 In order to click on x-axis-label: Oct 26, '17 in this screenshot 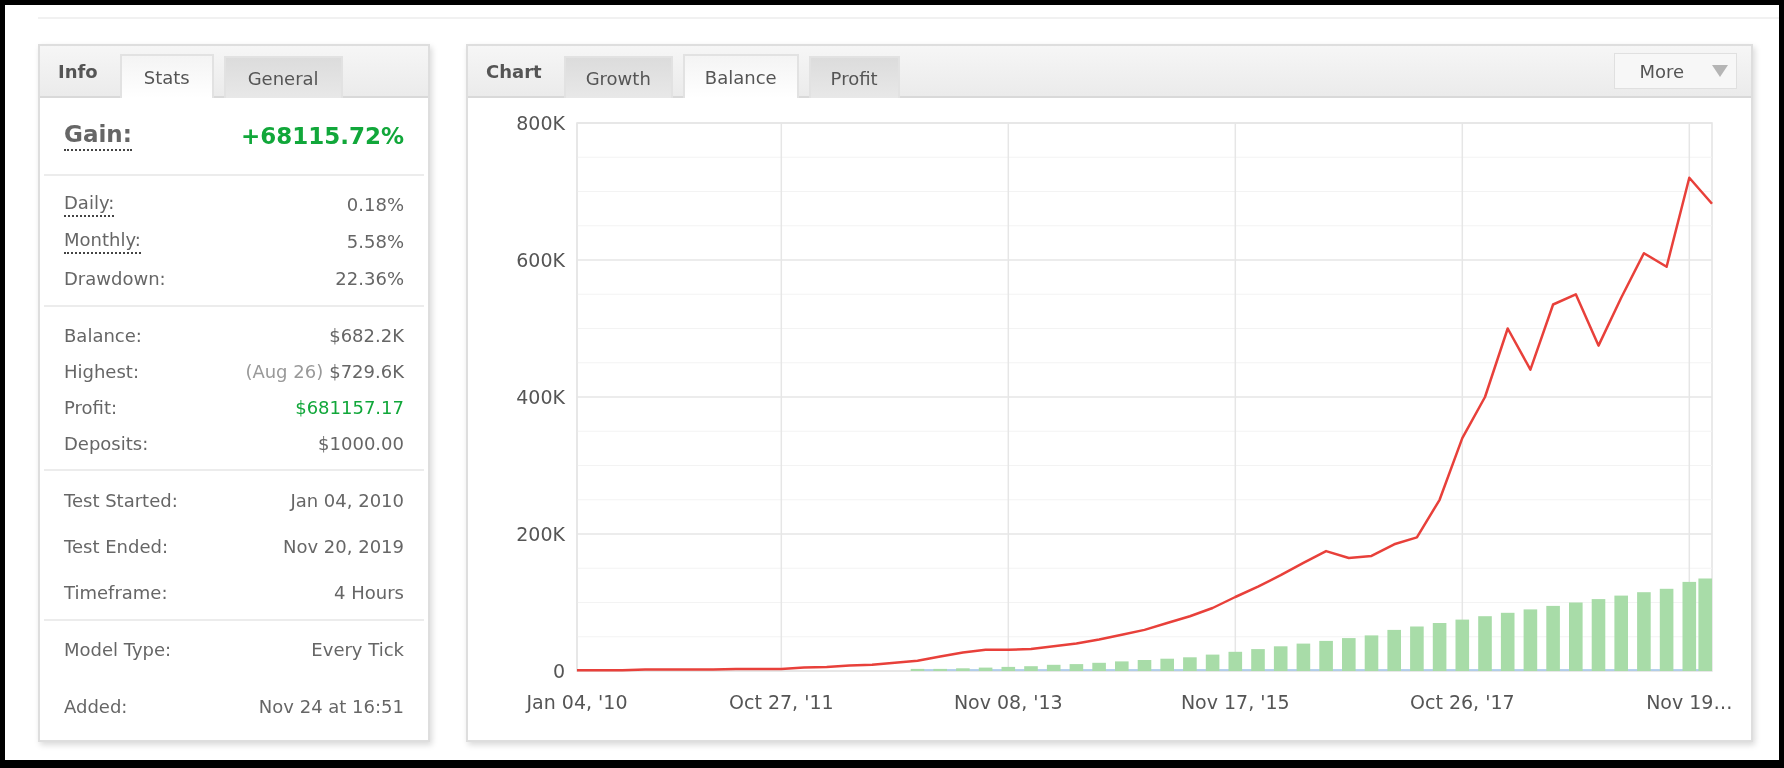, I will do `click(1462, 702)`.